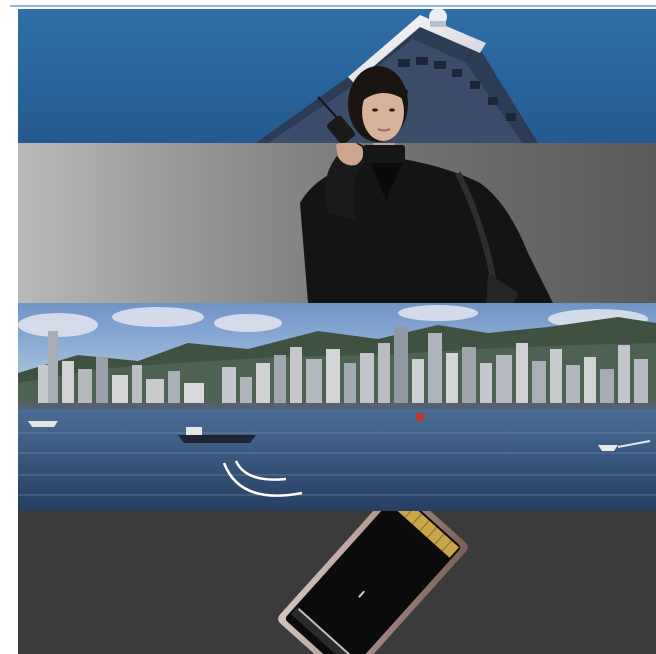  What do you see at coordinates (333, 6) in the screenshot?
I see `top-frame-line` at bounding box center [333, 6].